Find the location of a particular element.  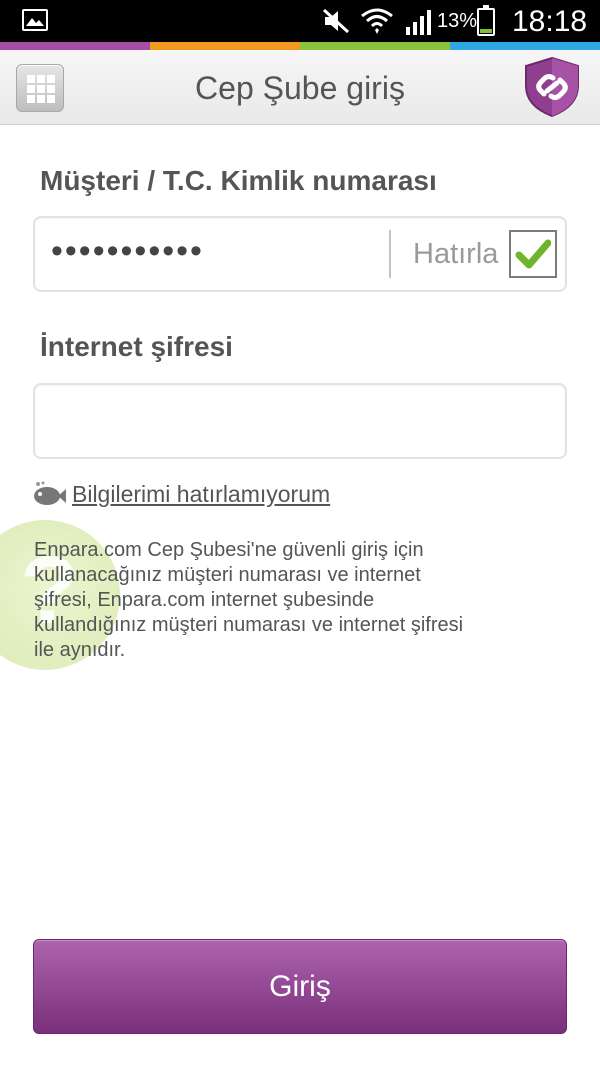

grid-icon is located at coordinates (41, 89).